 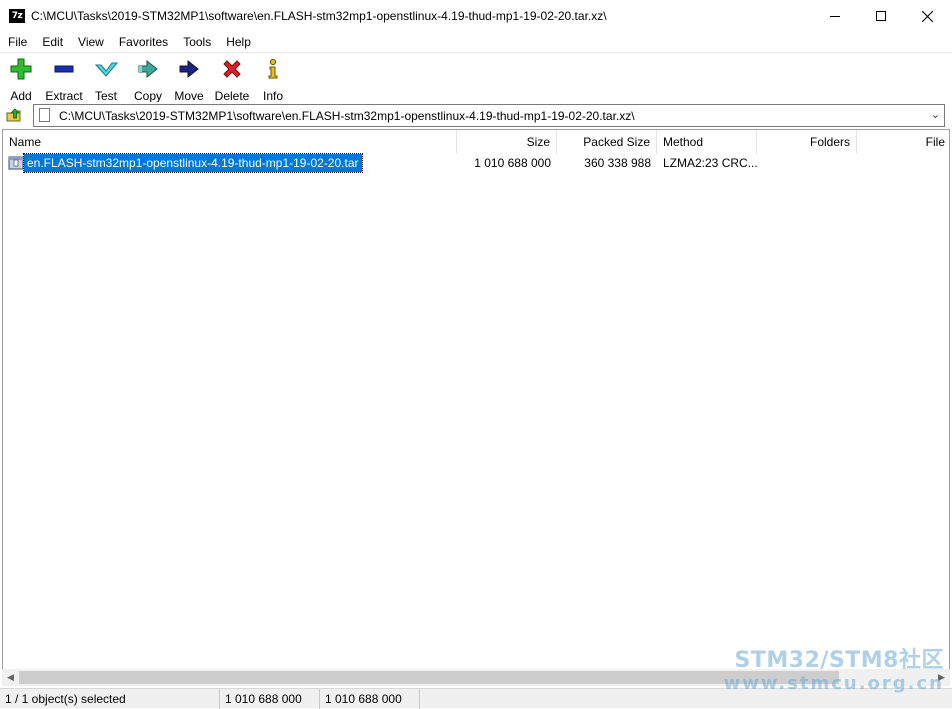 What do you see at coordinates (476, 42) in the screenshot?
I see `menu-bar: File Edit View Favorites Tools Help` at bounding box center [476, 42].